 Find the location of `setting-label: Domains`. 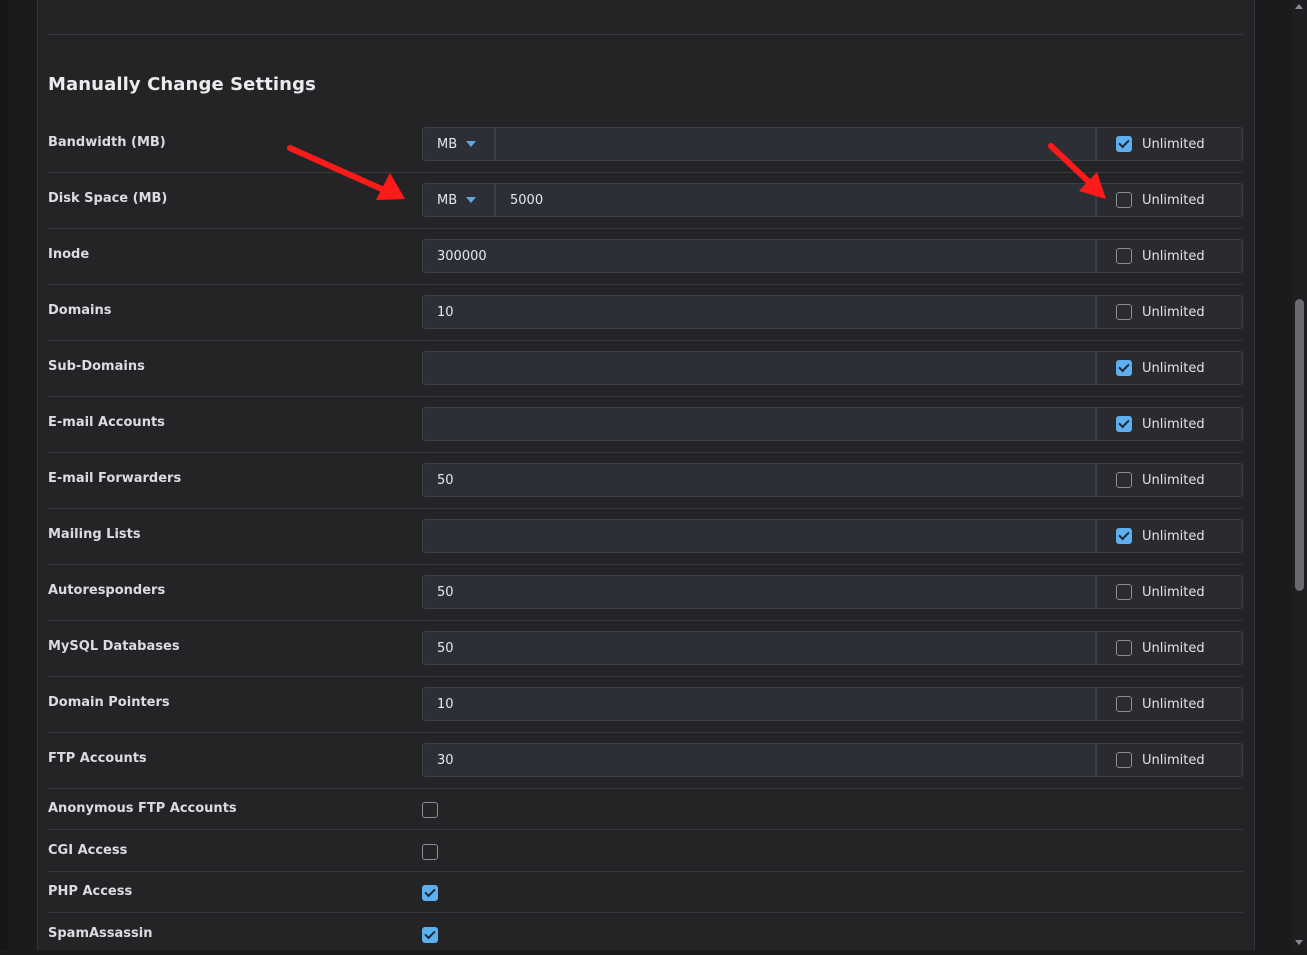

setting-label: Domains is located at coordinates (80, 310).